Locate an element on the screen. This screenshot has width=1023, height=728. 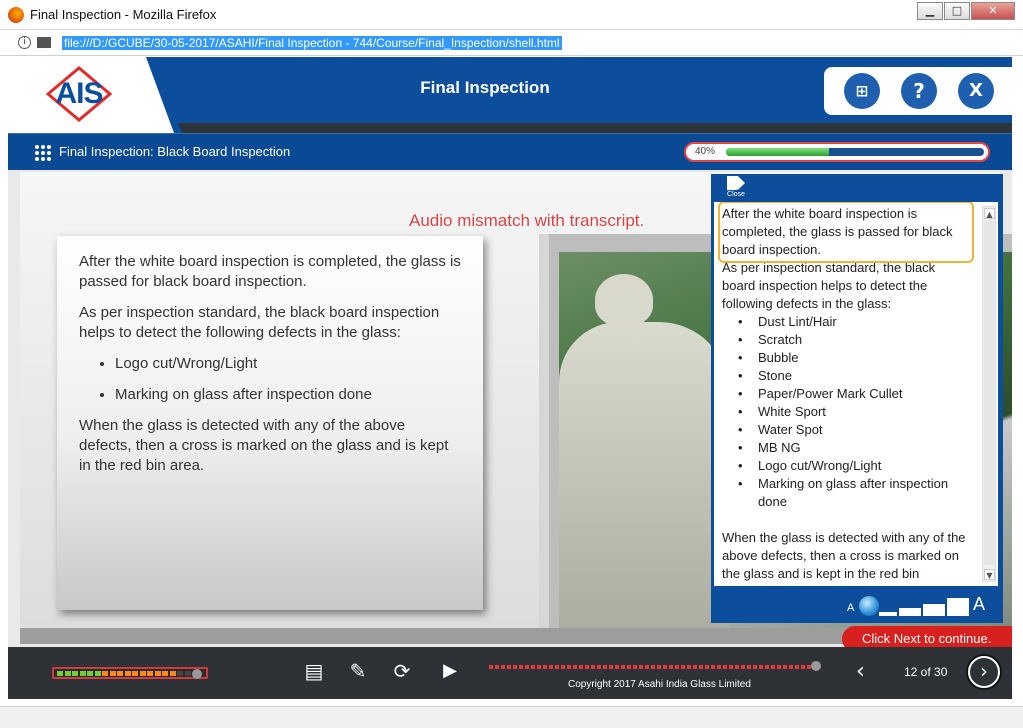
seek-track is located at coordinates (653, 667).